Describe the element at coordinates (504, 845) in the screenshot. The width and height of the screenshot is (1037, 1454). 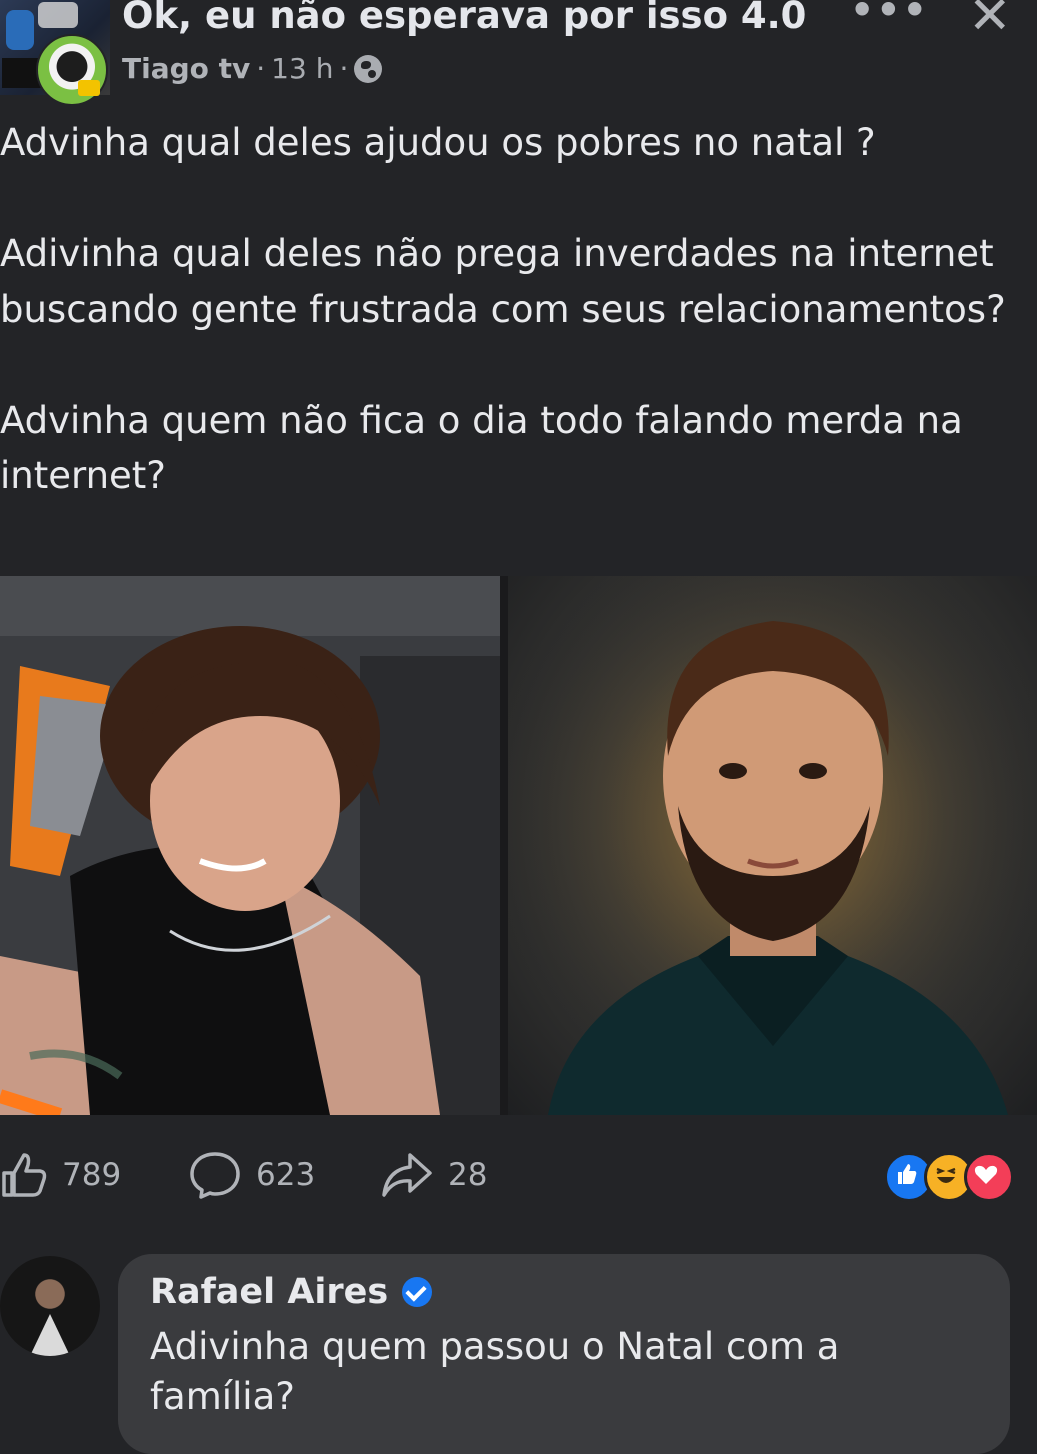
I see `photo-divider` at that location.